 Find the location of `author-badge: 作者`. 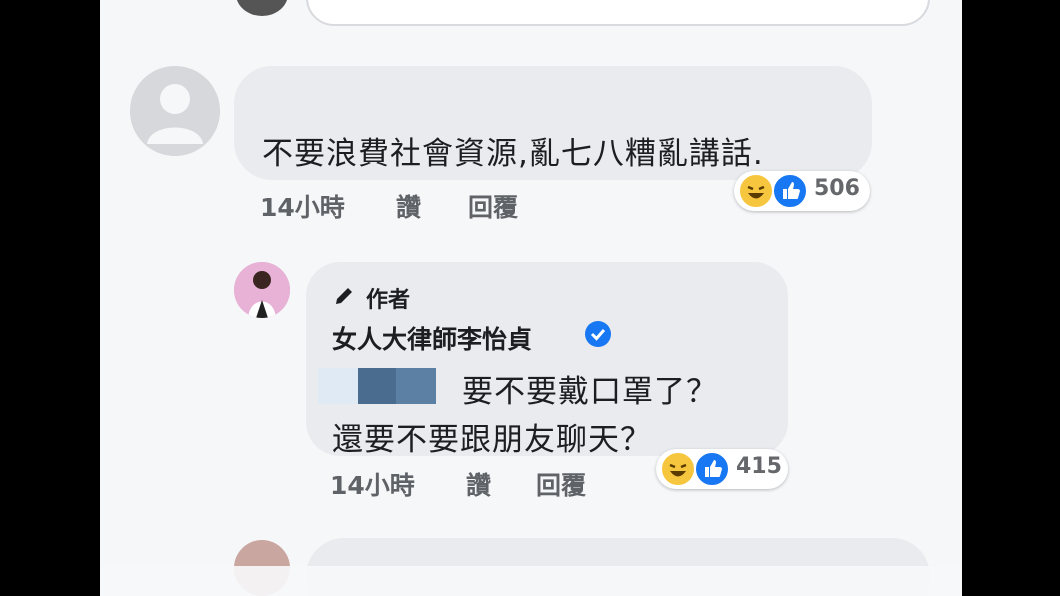

author-badge: 作者 is located at coordinates (388, 300).